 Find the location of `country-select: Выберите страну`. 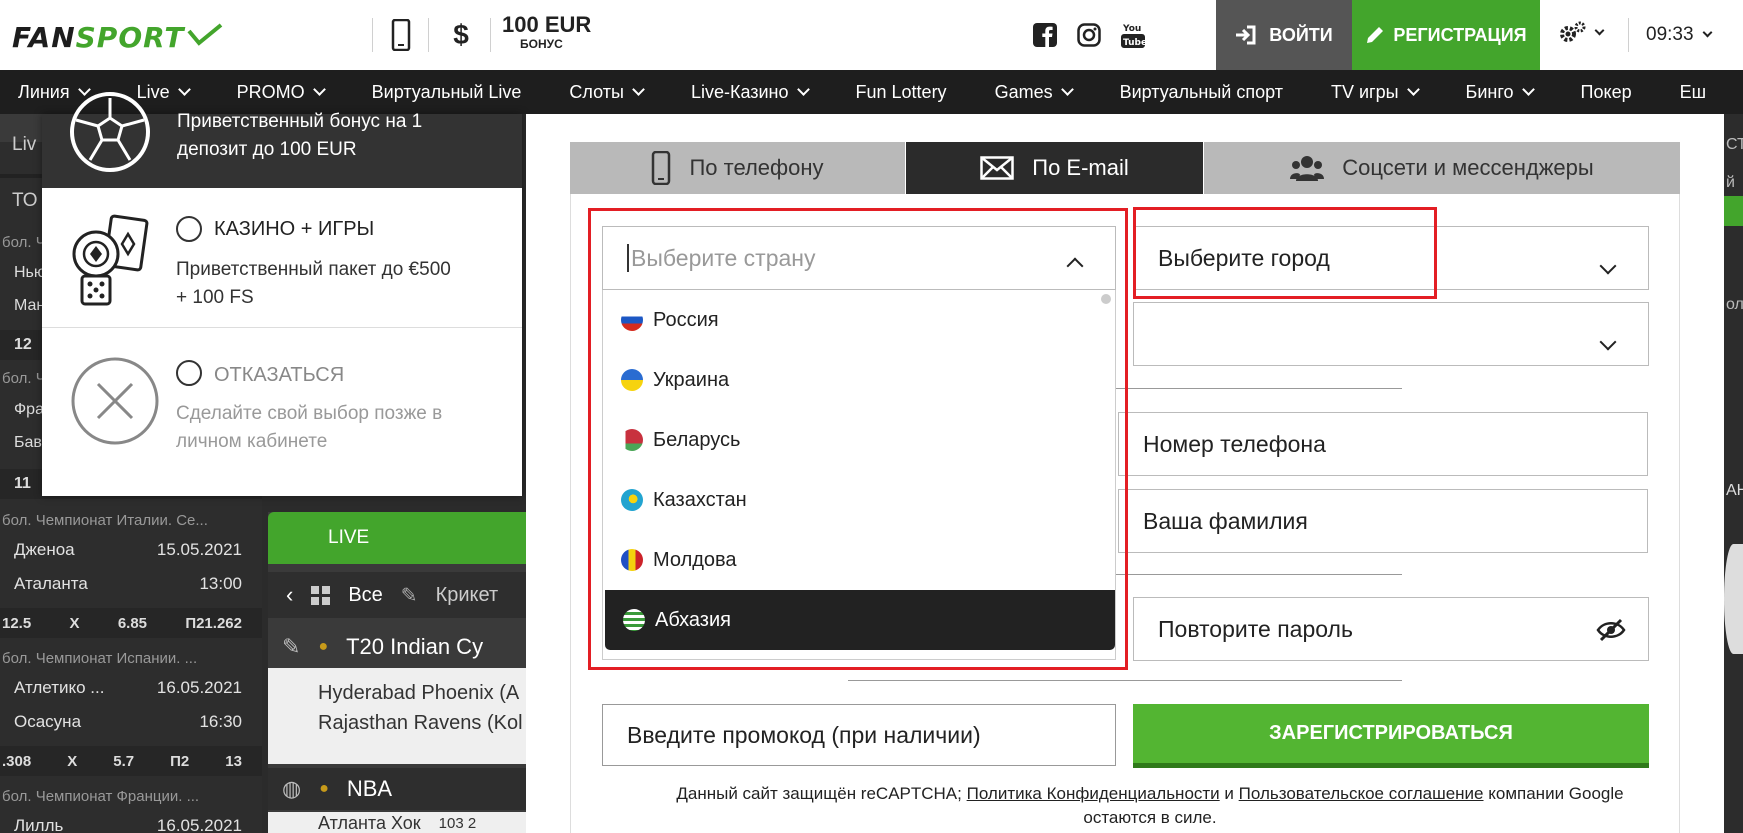

country-select: Выберите страну is located at coordinates (859, 258).